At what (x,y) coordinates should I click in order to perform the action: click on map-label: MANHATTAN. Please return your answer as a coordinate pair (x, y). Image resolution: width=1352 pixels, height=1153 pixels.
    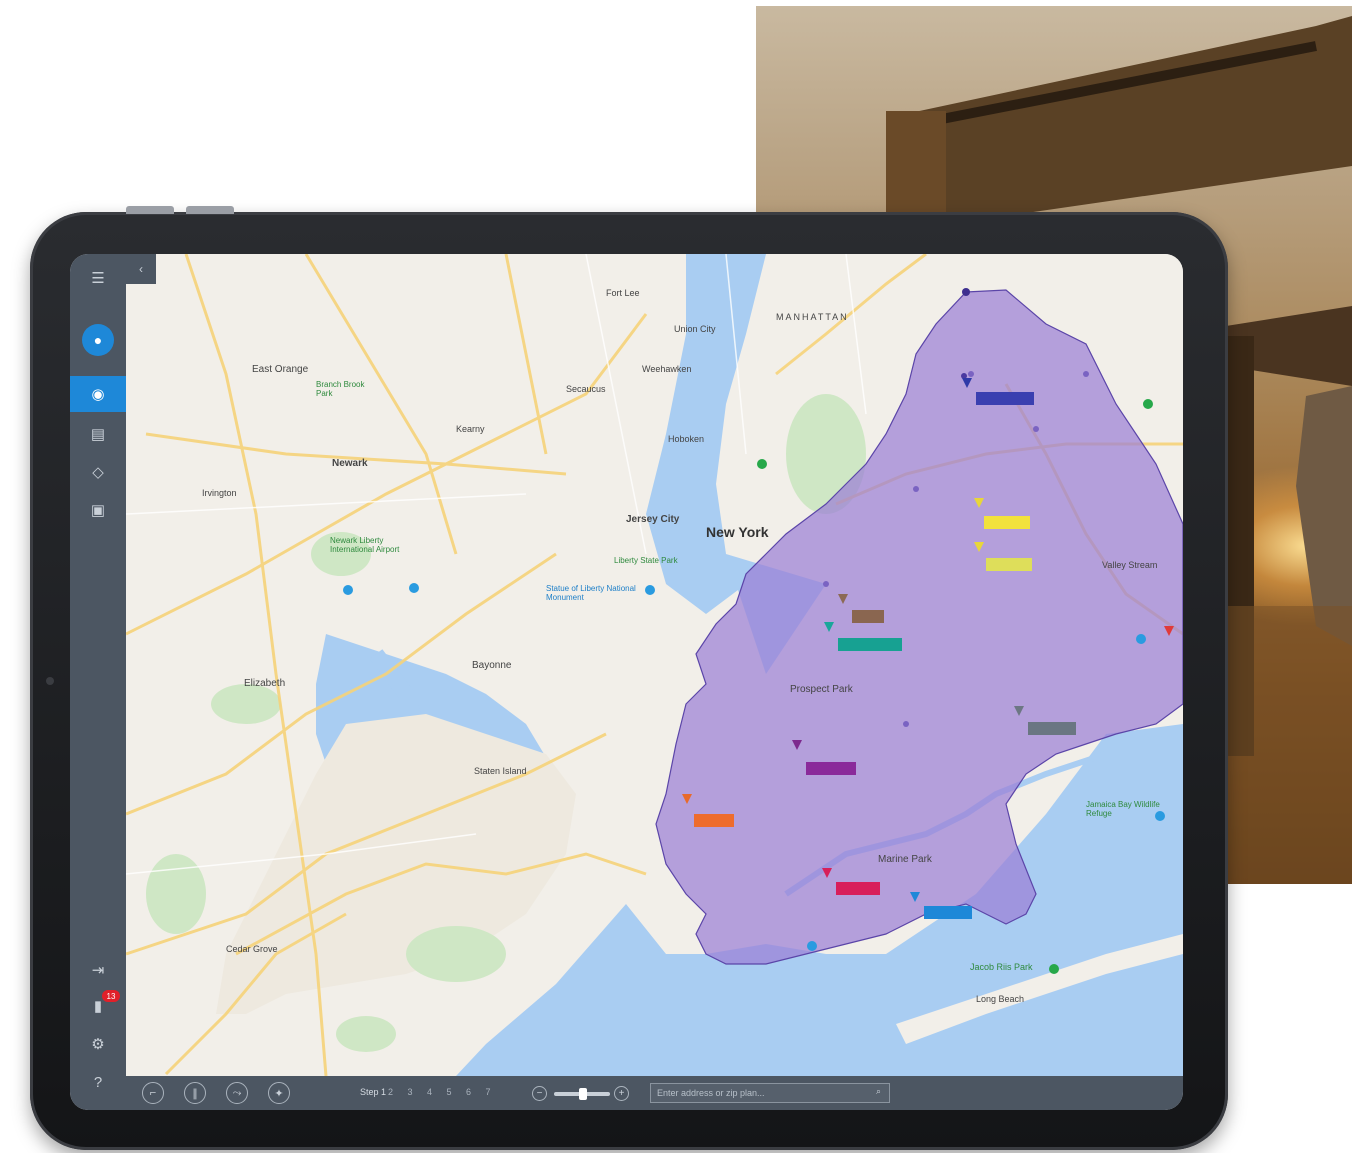
    Looking at the image, I should click on (812, 317).